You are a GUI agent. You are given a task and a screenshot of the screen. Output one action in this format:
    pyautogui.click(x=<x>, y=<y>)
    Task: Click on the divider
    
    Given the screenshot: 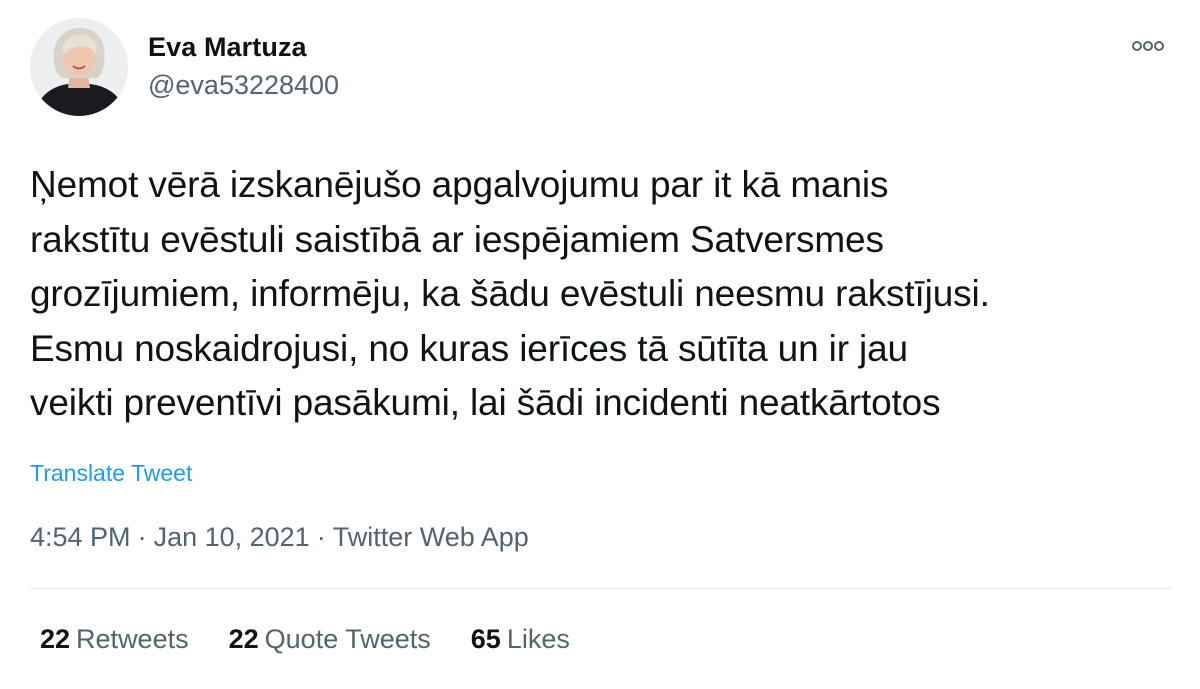 What is the action you would take?
    pyautogui.click(x=601, y=588)
    